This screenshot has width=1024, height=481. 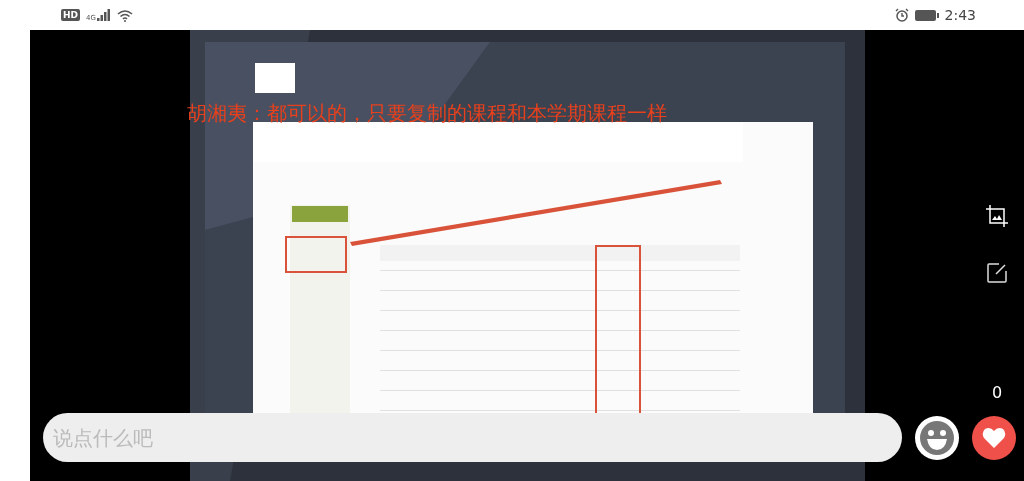 I want to click on wifi-icon, so click(x=124, y=15).